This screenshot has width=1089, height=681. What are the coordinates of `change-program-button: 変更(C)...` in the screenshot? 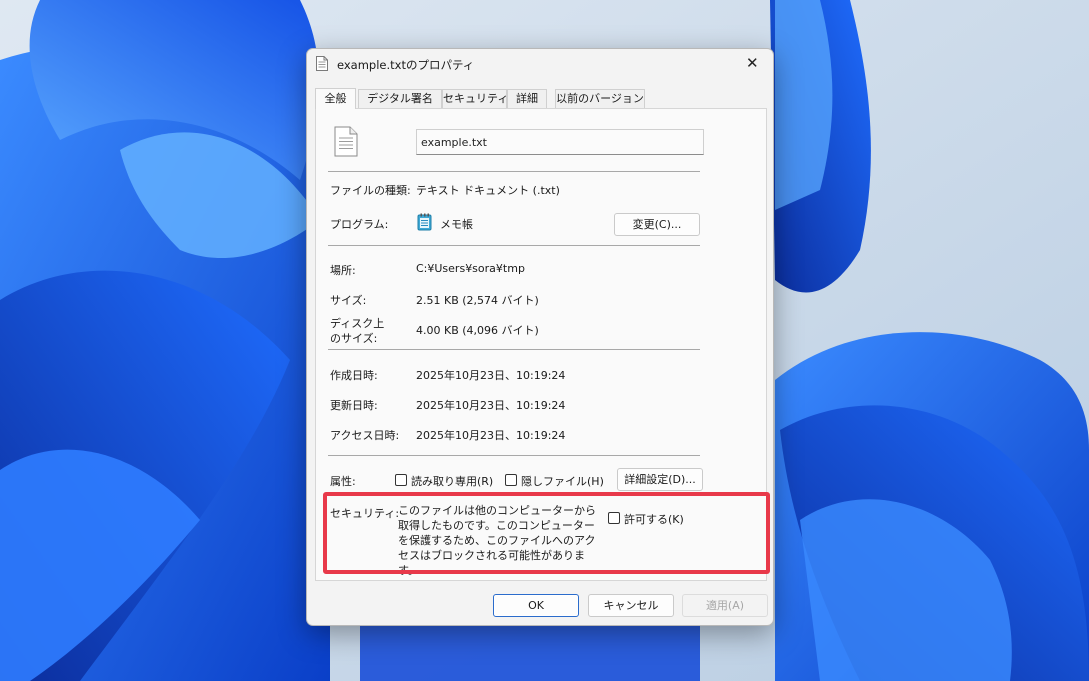 It's located at (657, 224).